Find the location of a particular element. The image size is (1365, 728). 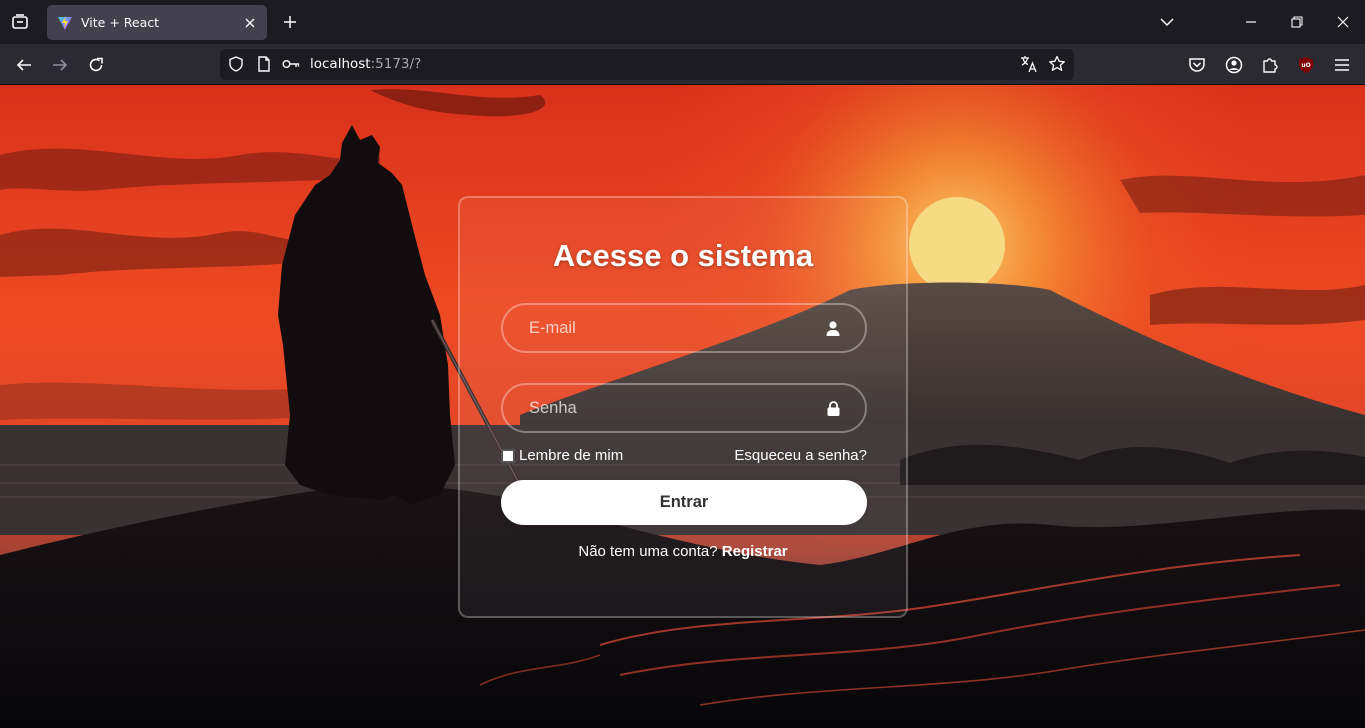

pocket-icon is located at coordinates (1197, 65).